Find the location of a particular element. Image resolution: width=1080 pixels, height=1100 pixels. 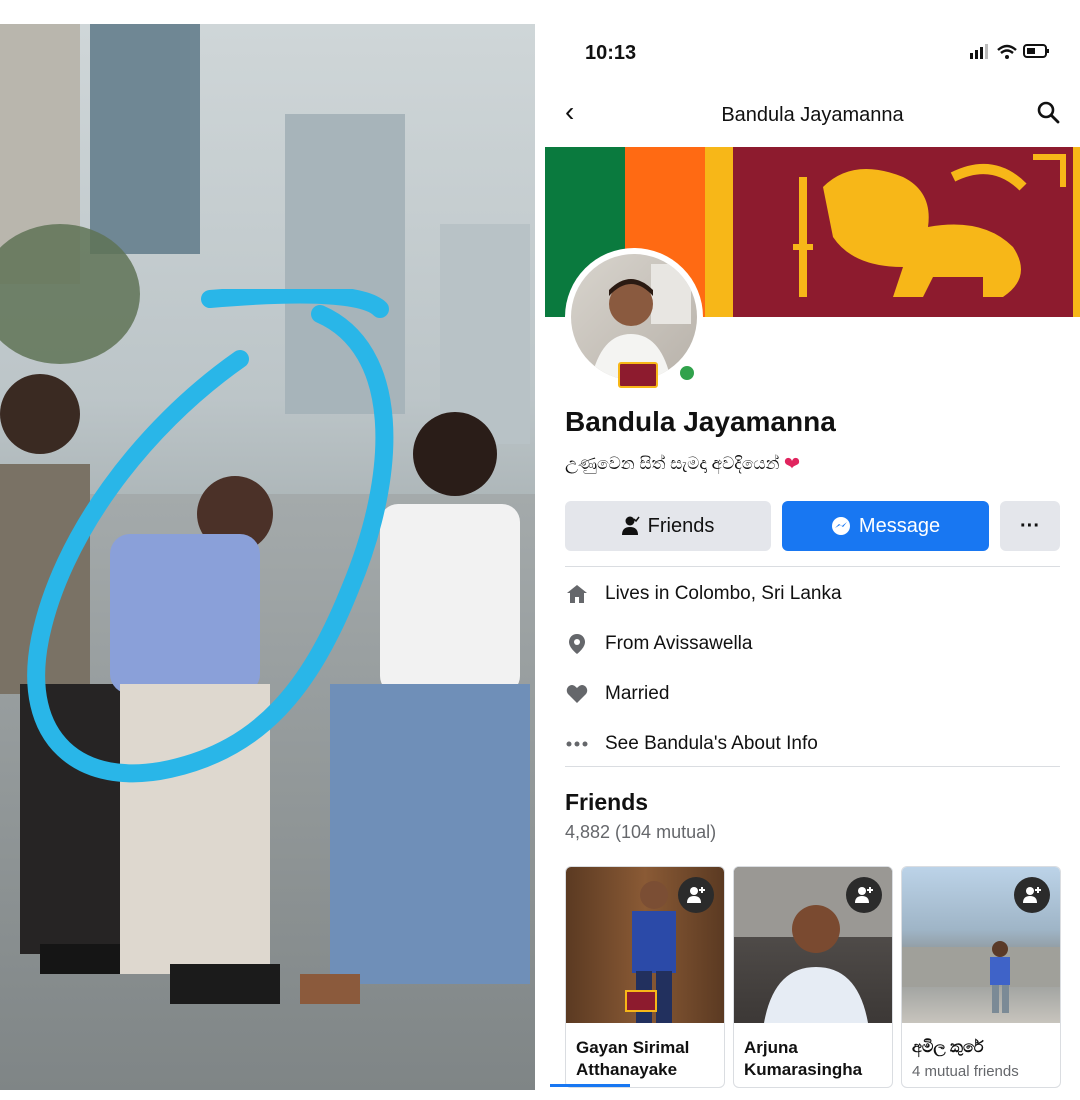

bio-heart-emoji: ❤ is located at coordinates (792, 463).